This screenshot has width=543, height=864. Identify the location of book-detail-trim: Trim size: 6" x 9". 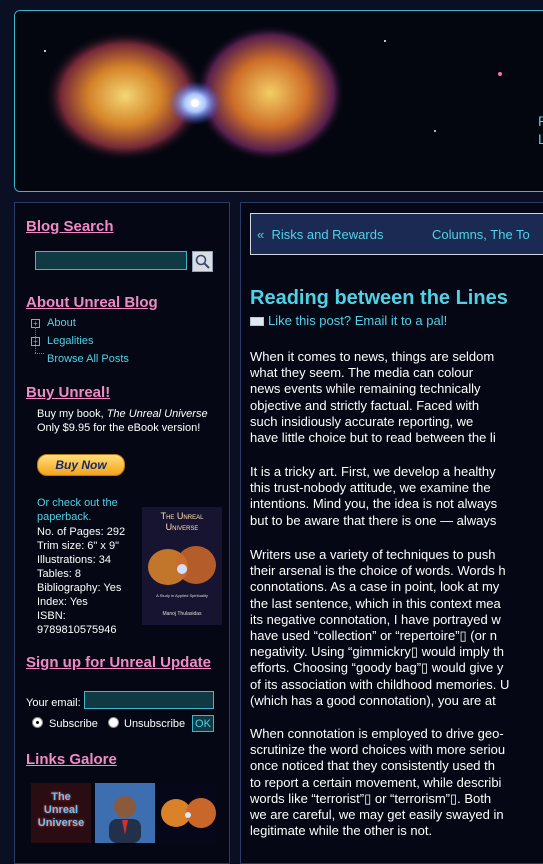
(78, 546).